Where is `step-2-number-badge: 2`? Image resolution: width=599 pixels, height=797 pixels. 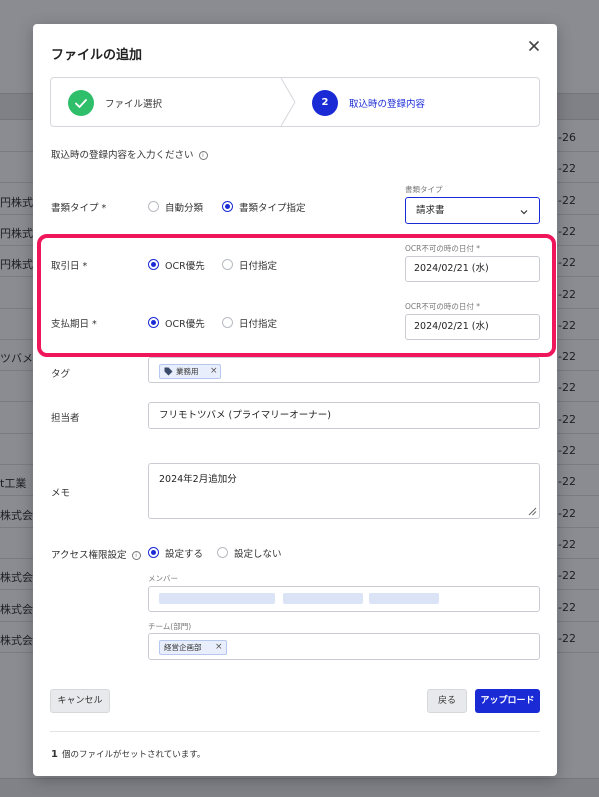 step-2-number-badge: 2 is located at coordinates (325, 103).